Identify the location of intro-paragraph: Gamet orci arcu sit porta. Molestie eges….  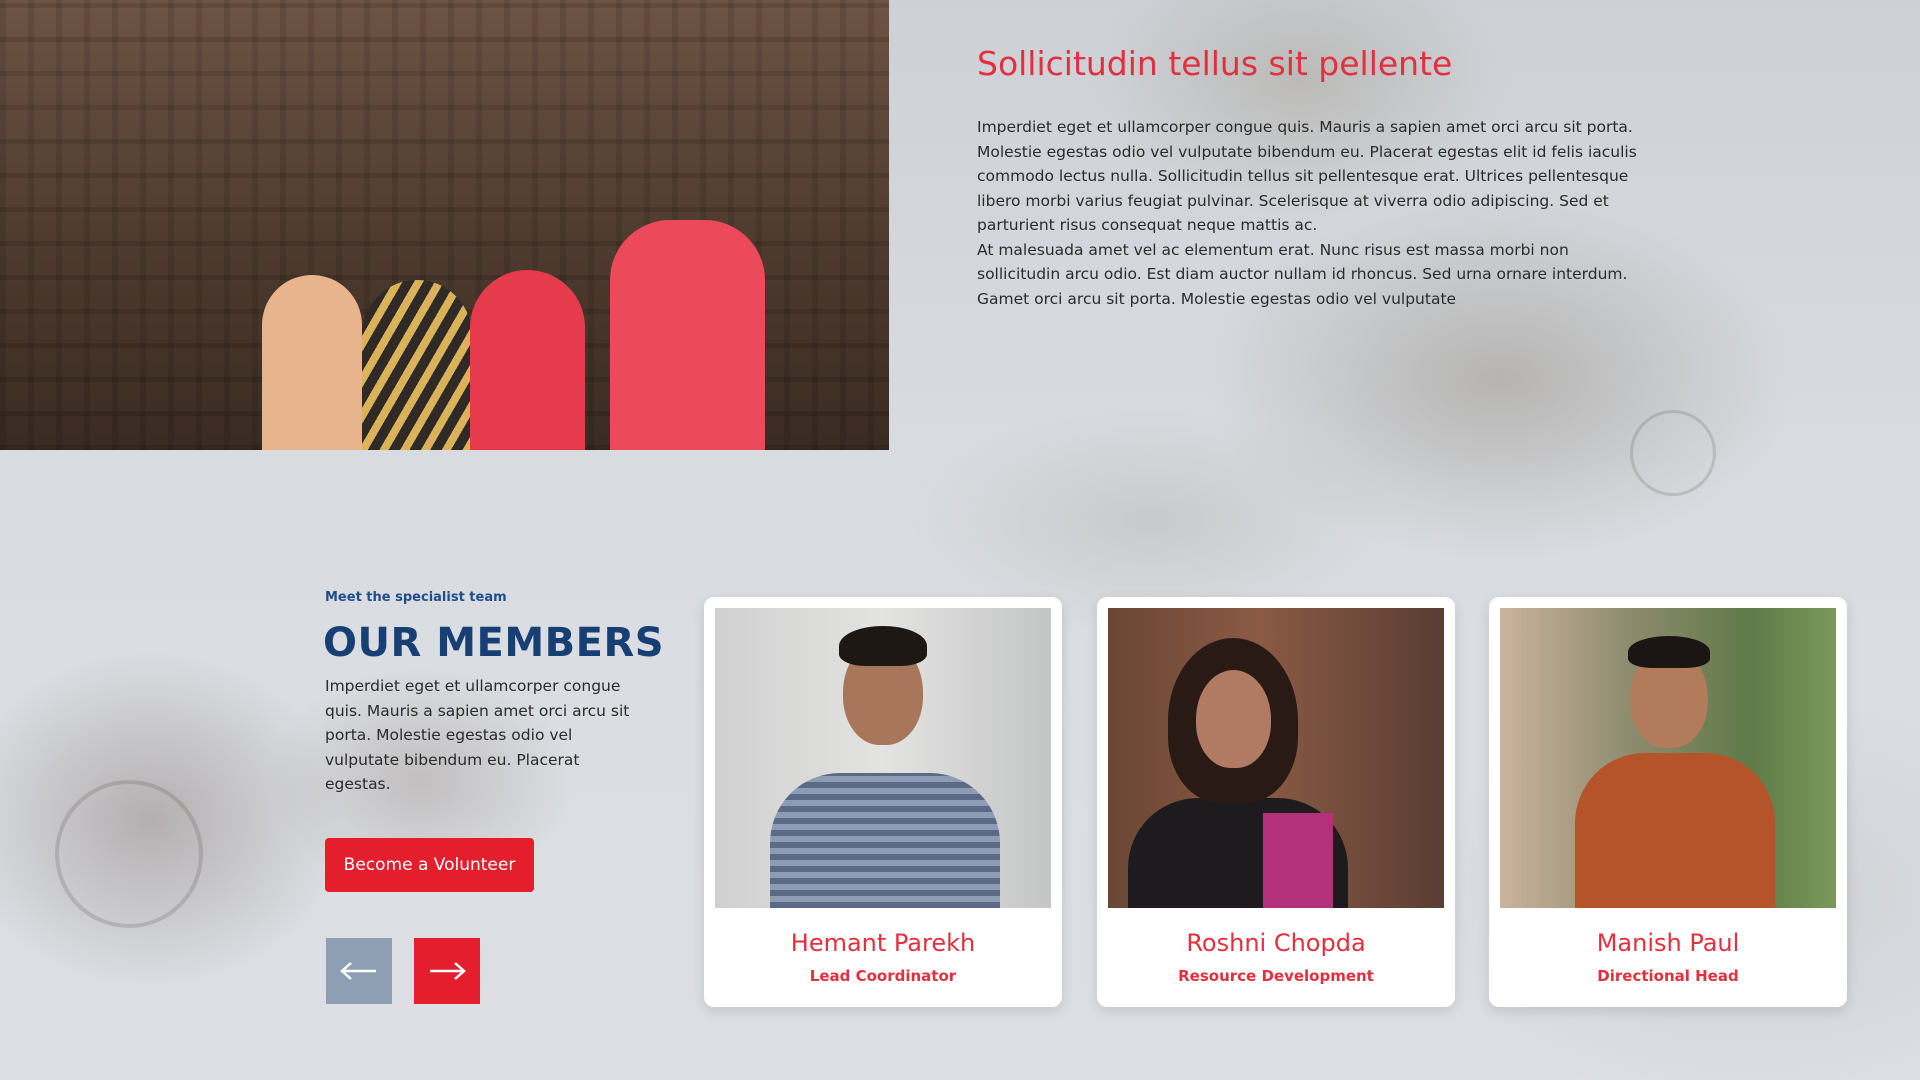
(1217, 298).